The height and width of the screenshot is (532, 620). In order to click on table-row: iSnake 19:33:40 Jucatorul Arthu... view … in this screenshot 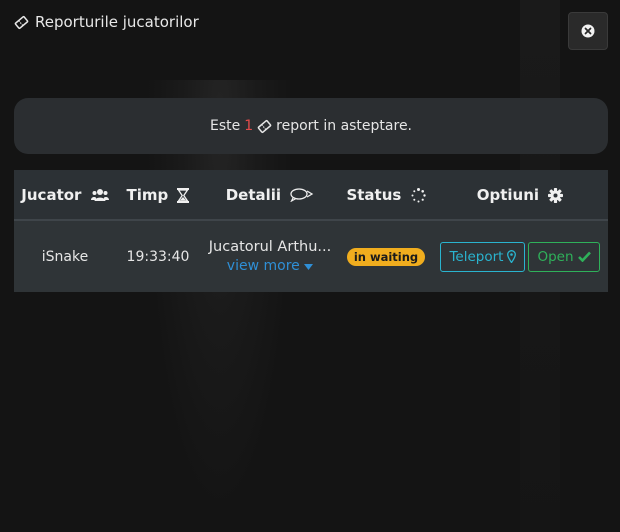, I will do `click(311, 256)`.